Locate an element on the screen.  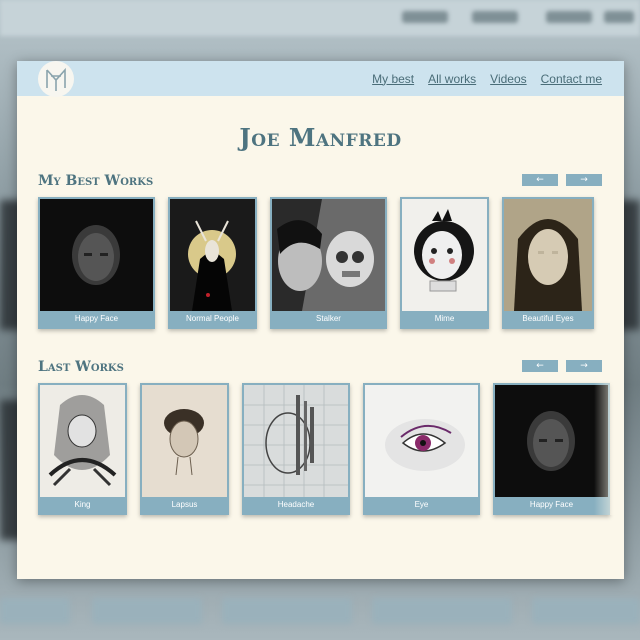
artwork-card: Headache is located at coordinates (296, 449).